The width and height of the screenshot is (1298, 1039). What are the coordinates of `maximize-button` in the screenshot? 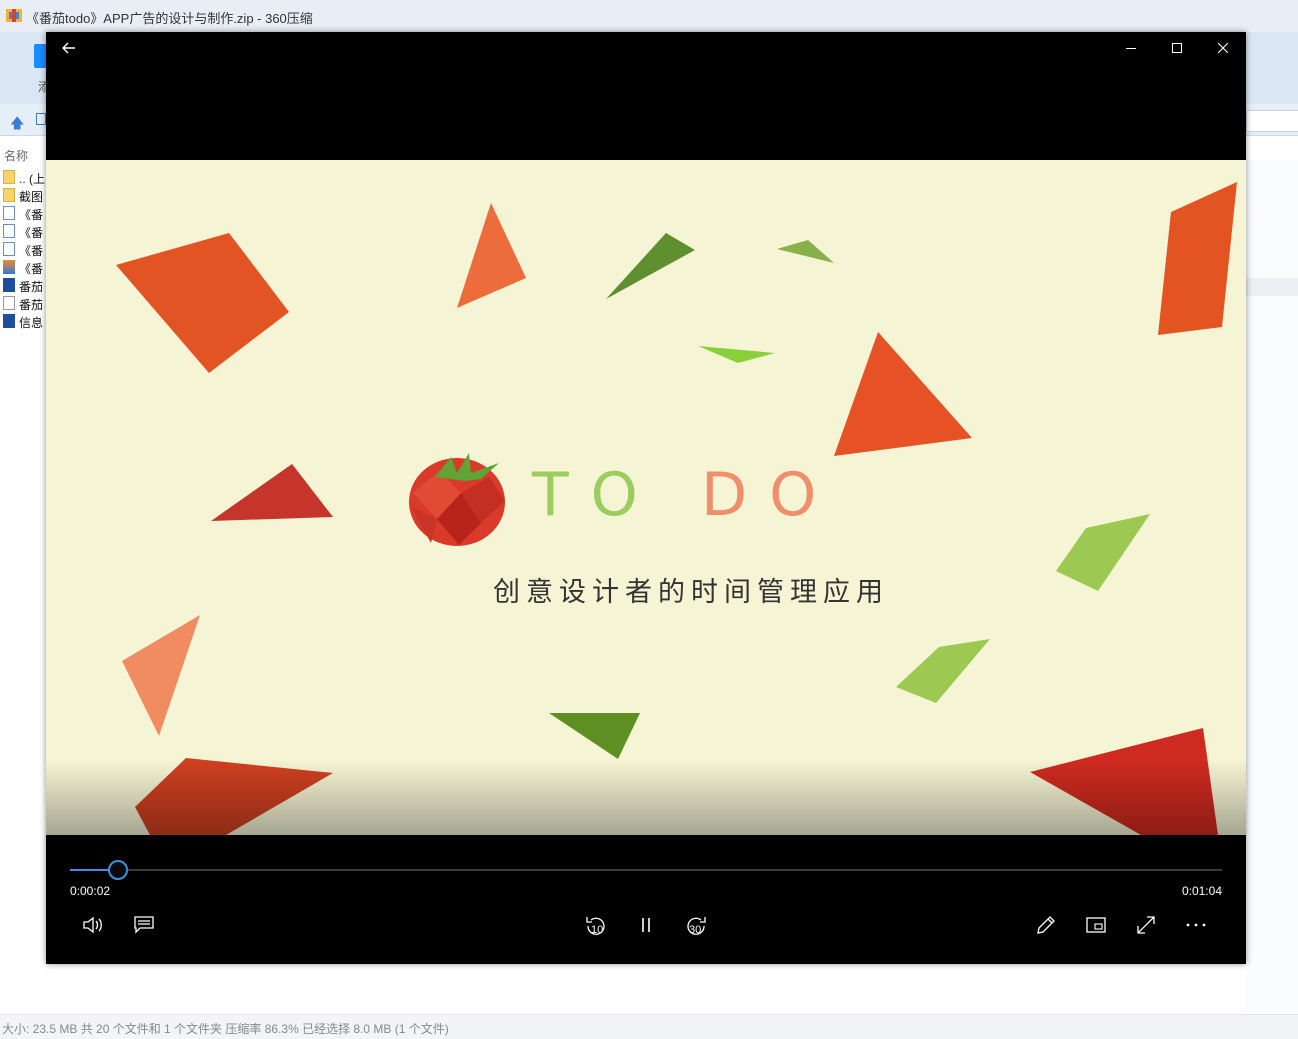 It's located at (1177, 48).